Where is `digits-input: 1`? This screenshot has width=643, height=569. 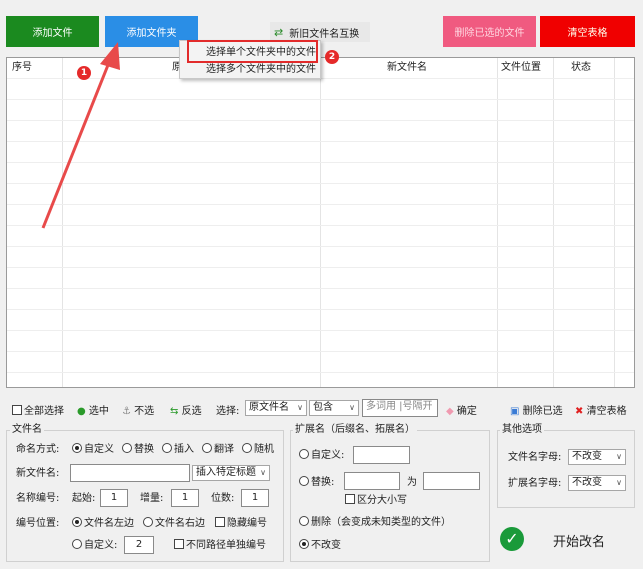 digits-input: 1 is located at coordinates (255, 498).